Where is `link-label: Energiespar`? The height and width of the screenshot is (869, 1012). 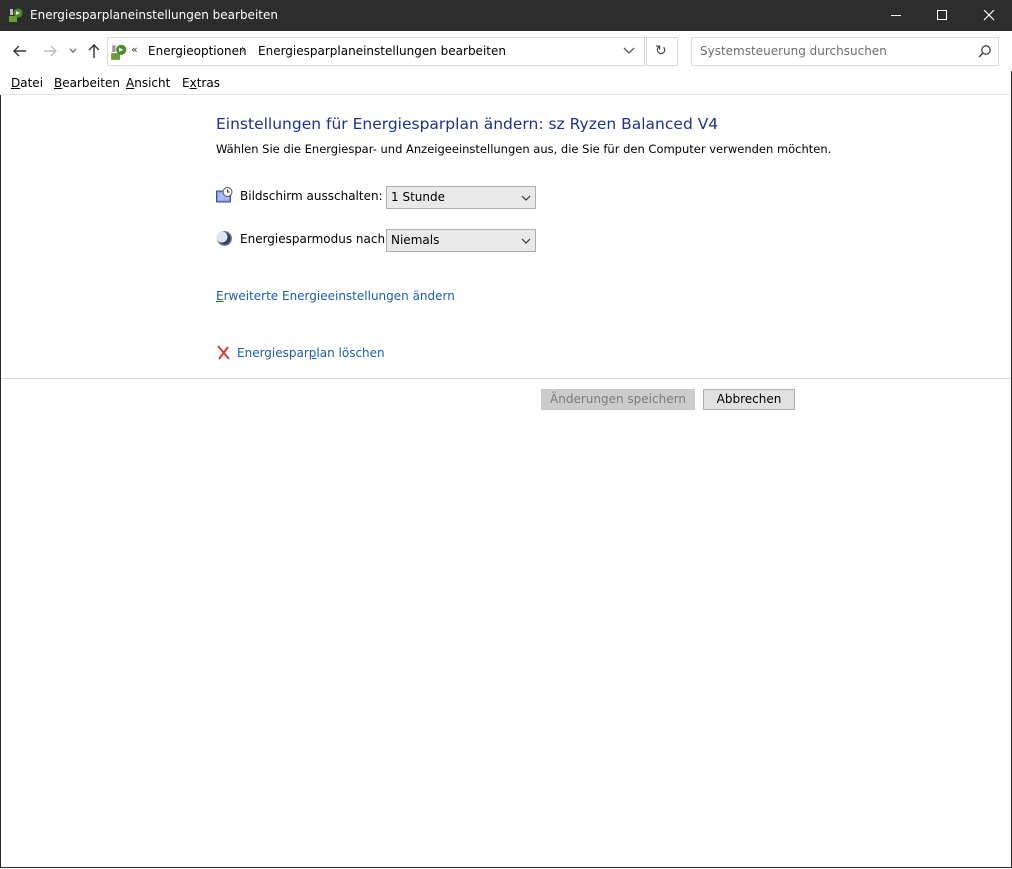 link-label: Energiespar is located at coordinates (273, 353).